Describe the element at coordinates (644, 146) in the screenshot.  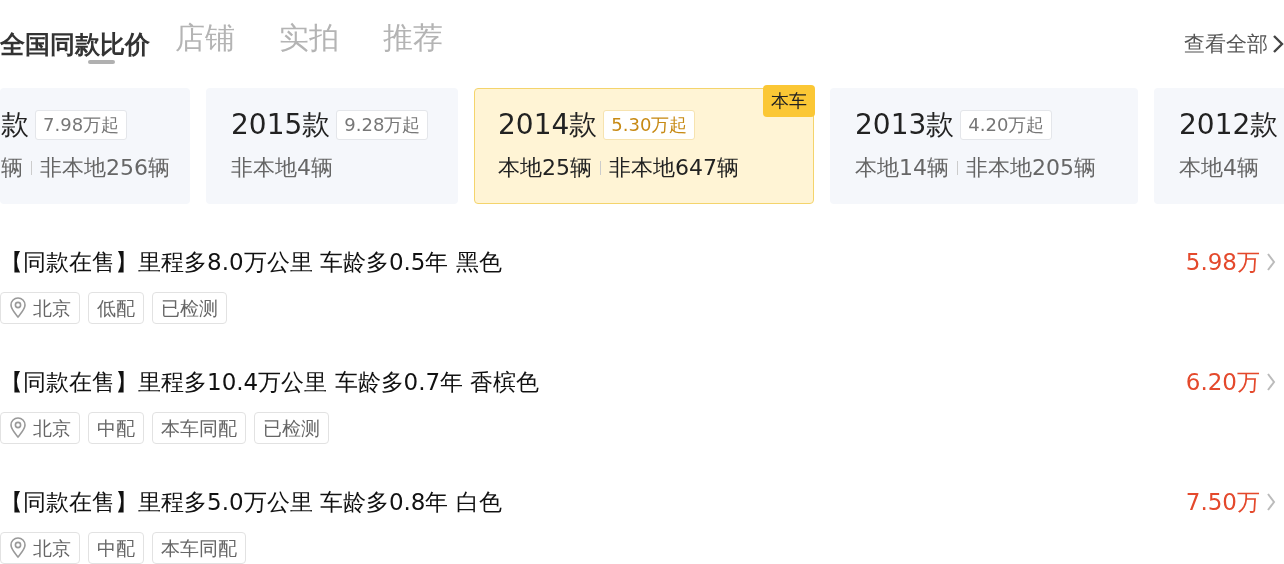
I see `model-year-card: 2014款 5.30万起 本地25辆 非本地647辆 本车` at that location.